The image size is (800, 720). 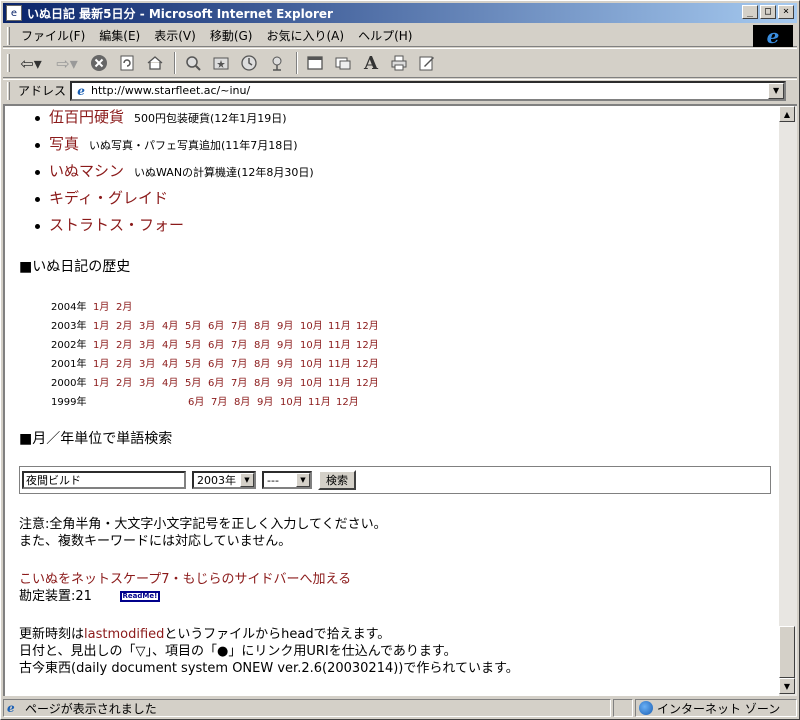 What do you see at coordinates (185, 579) in the screenshot?
I see `sidebar-add-link: こいぬをネットスケープ7・もじらのサイドバーへ加える` at bounding box center [185, 579].